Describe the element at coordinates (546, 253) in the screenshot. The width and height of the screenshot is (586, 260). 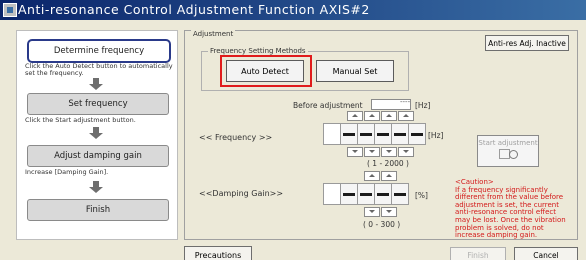
I see `cancel-button: Cancel` at that location.